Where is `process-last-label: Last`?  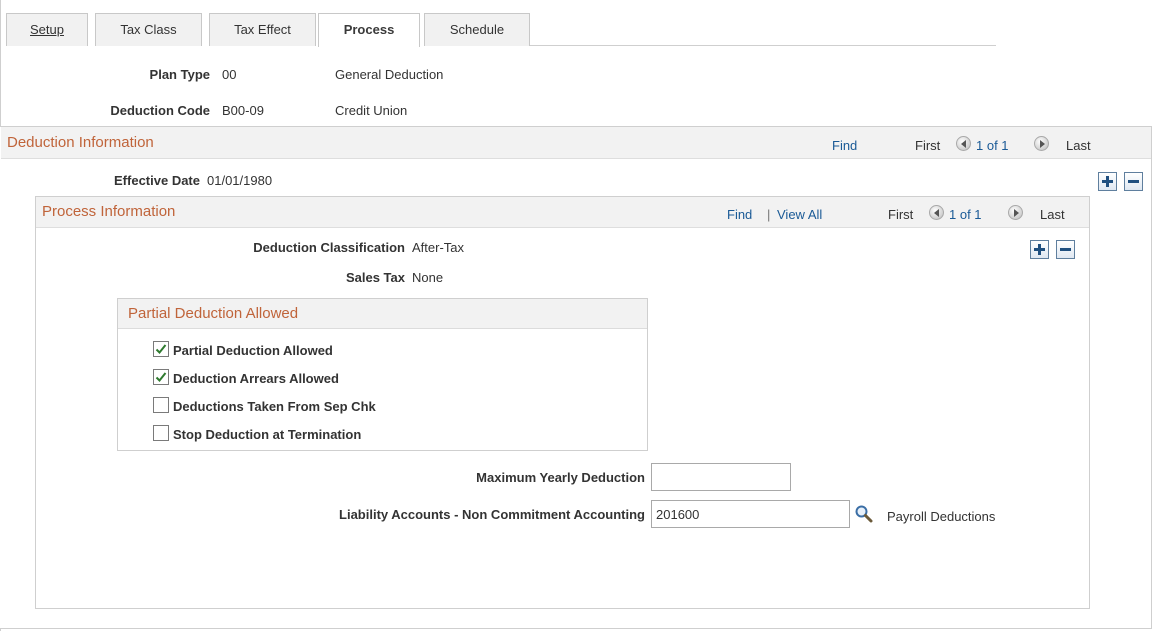 process-last-label: Last is located at coordinates (1052, 214).